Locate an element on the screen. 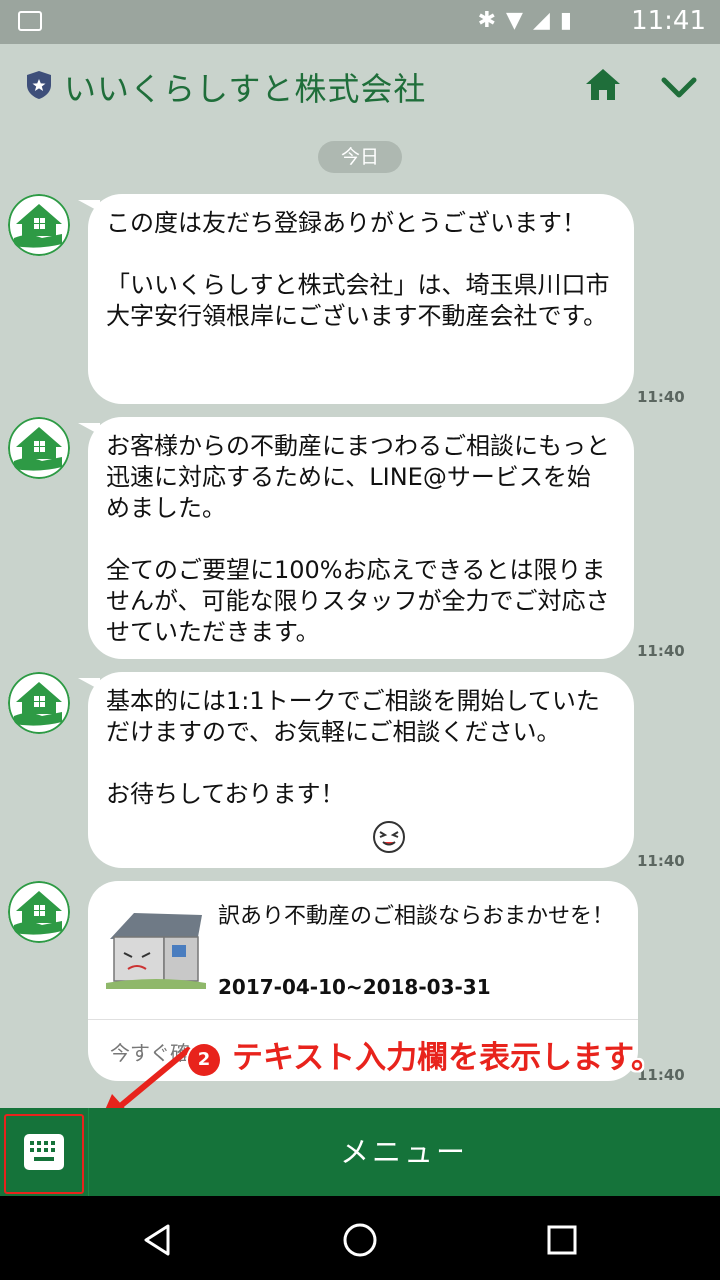 This screenshot has height=1280, width=720. chat-header: いいくらしすと株式会社 is located at coordinates (360, 87).